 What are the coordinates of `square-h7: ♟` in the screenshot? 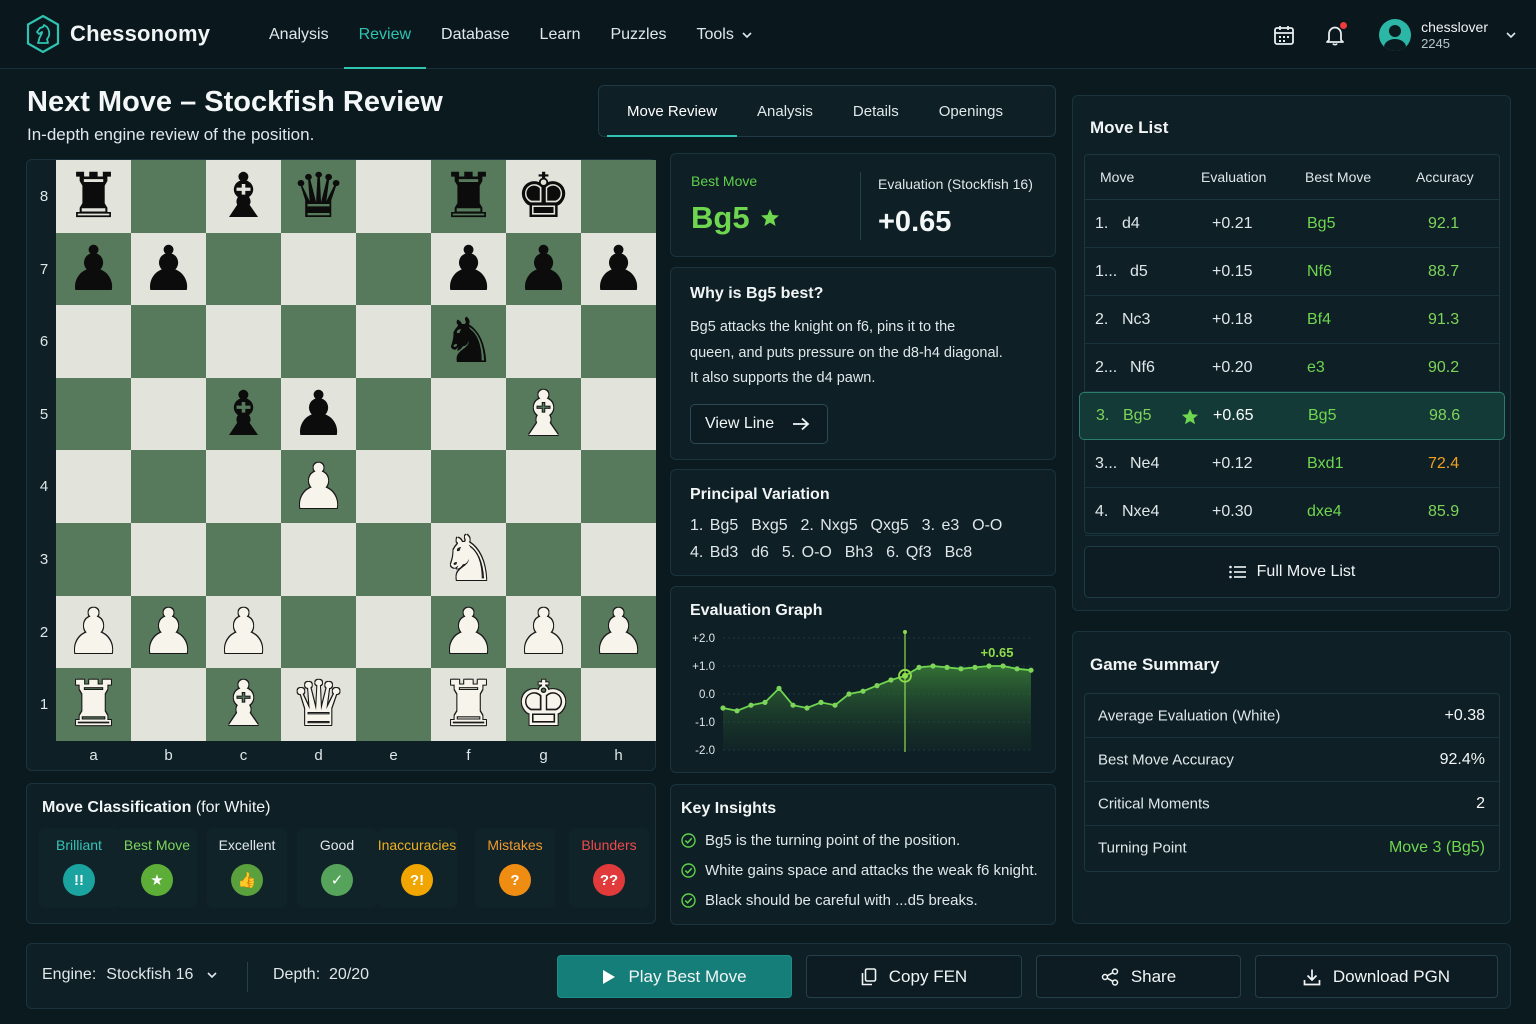 It's located at (618, 269).